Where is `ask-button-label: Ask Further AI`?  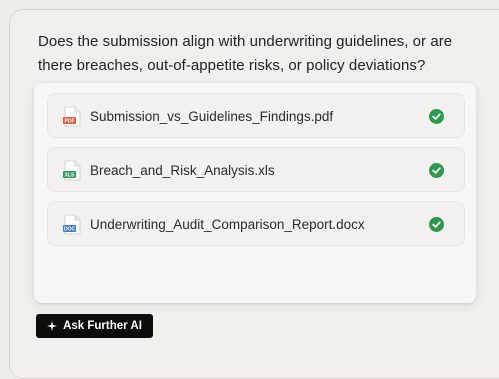 ask-button-label: Ask Further AI is located at coordinates (102, 326).